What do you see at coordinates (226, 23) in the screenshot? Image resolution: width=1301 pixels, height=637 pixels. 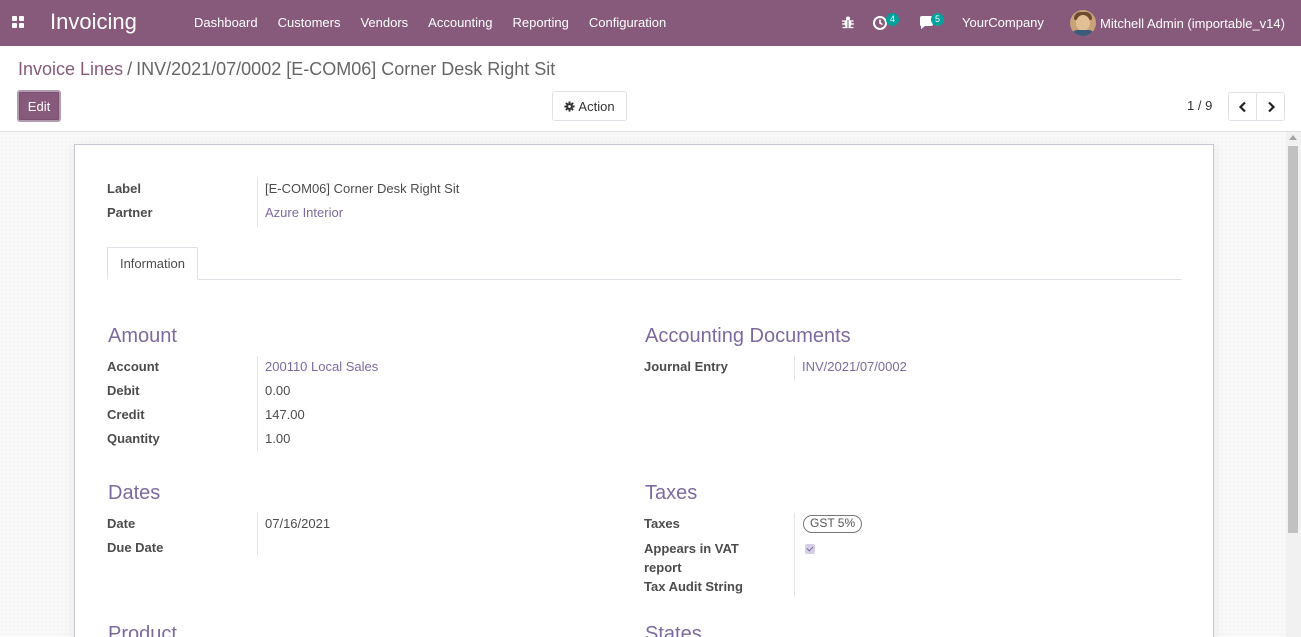 I see `menu-item-dashboard: Dashboard` at bounding box center [226, 23].